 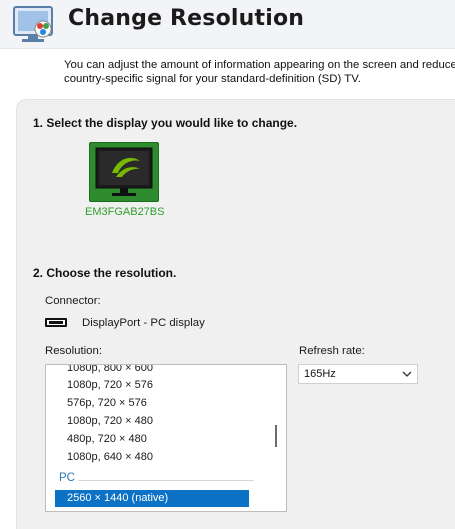 I want to click on resolution-item: 1080p, 720 × 480, so click(x=157, y=422).